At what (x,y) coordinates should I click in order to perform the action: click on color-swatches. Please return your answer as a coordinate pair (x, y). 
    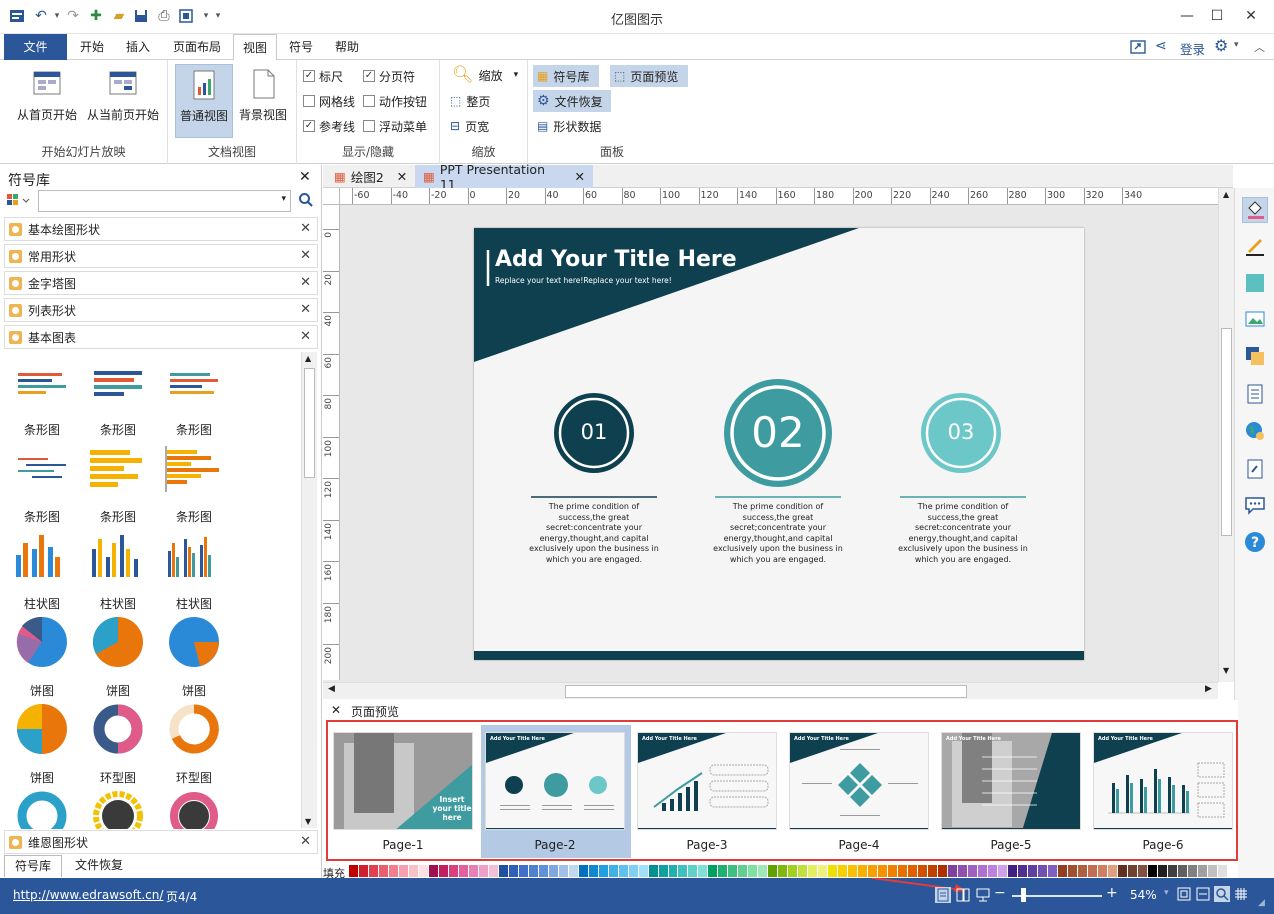
    Looking at the image, I should click on (793, 871).